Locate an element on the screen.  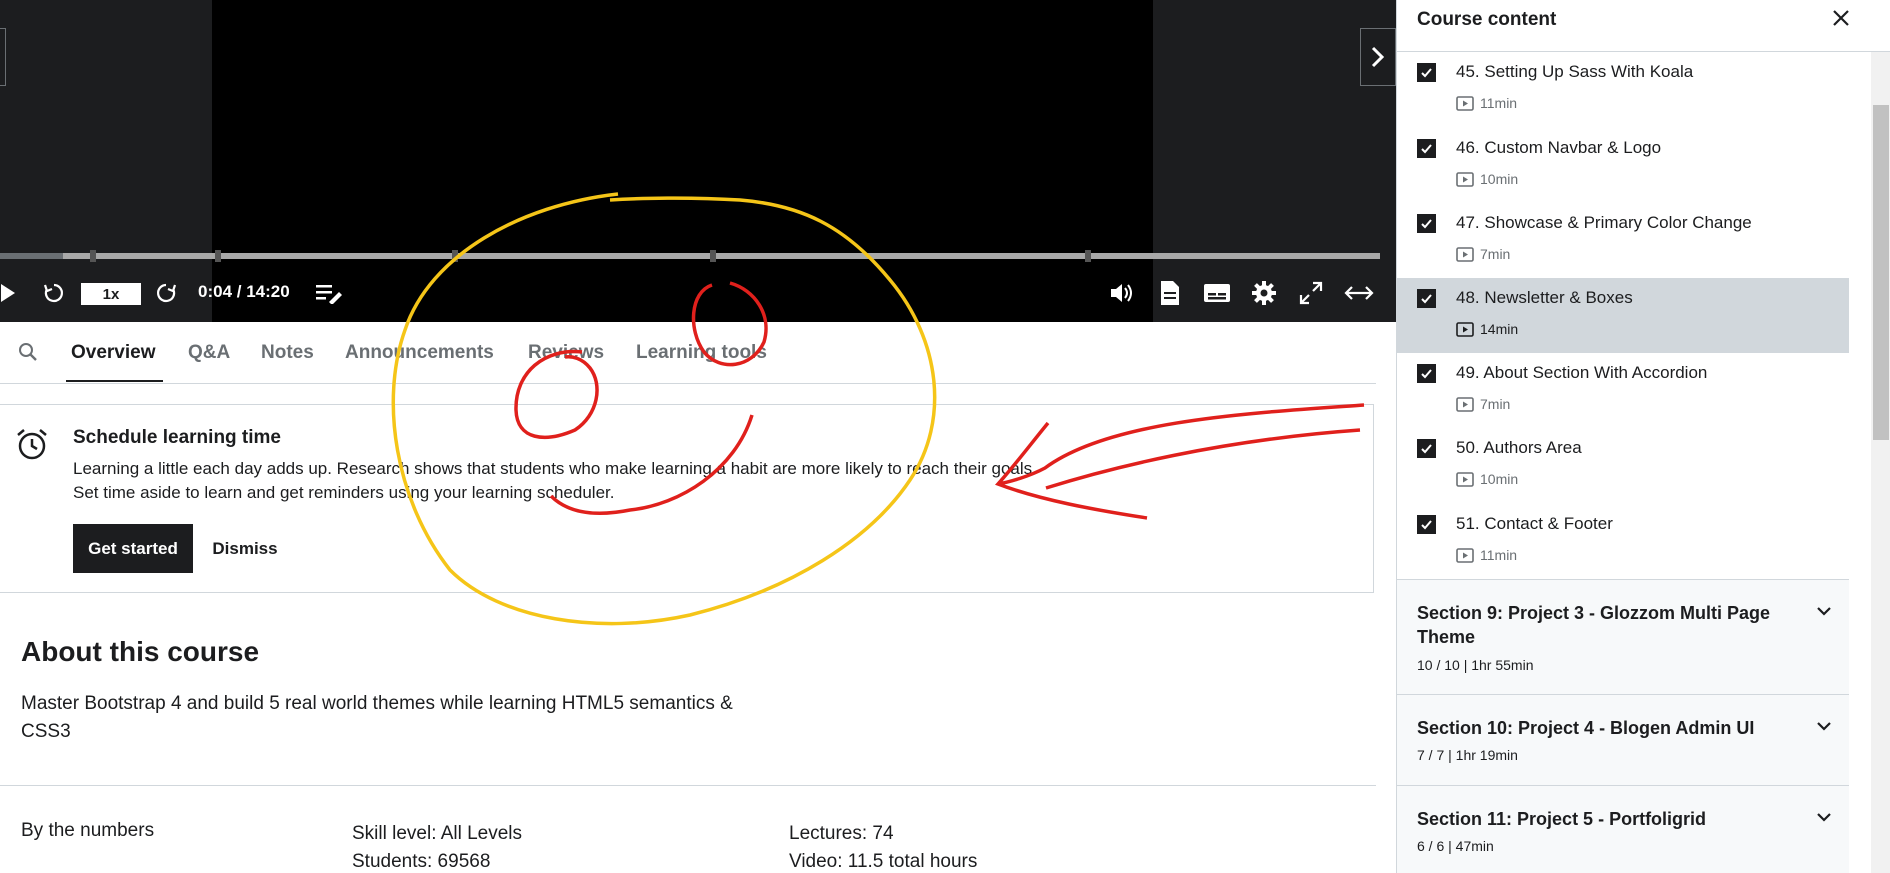
dismiss-button: Dismiss is located at coordinates (245, 548).